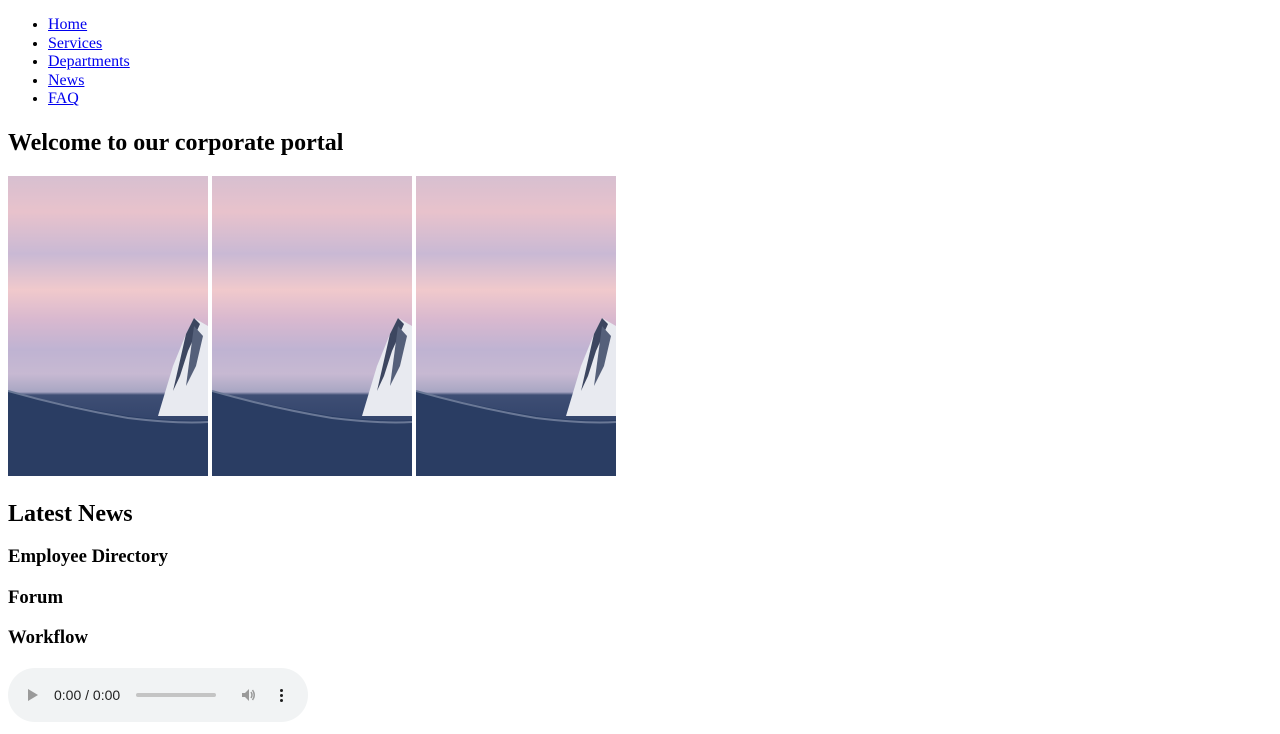 The height and width of the screenshot is (734, 1280). What do you see at coordinates (48, 637) in the screenshot?
I see `workflow-heading: Workflow` at bounding box center [48, 637].